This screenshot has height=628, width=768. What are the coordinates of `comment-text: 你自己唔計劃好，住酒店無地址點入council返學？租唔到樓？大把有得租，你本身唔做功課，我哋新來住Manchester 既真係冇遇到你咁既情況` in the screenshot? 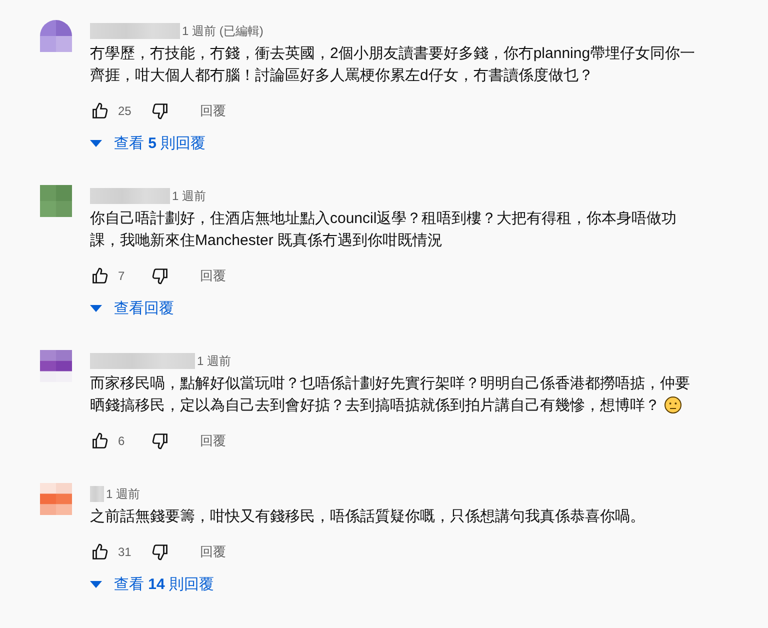 It's located at (384, 230).